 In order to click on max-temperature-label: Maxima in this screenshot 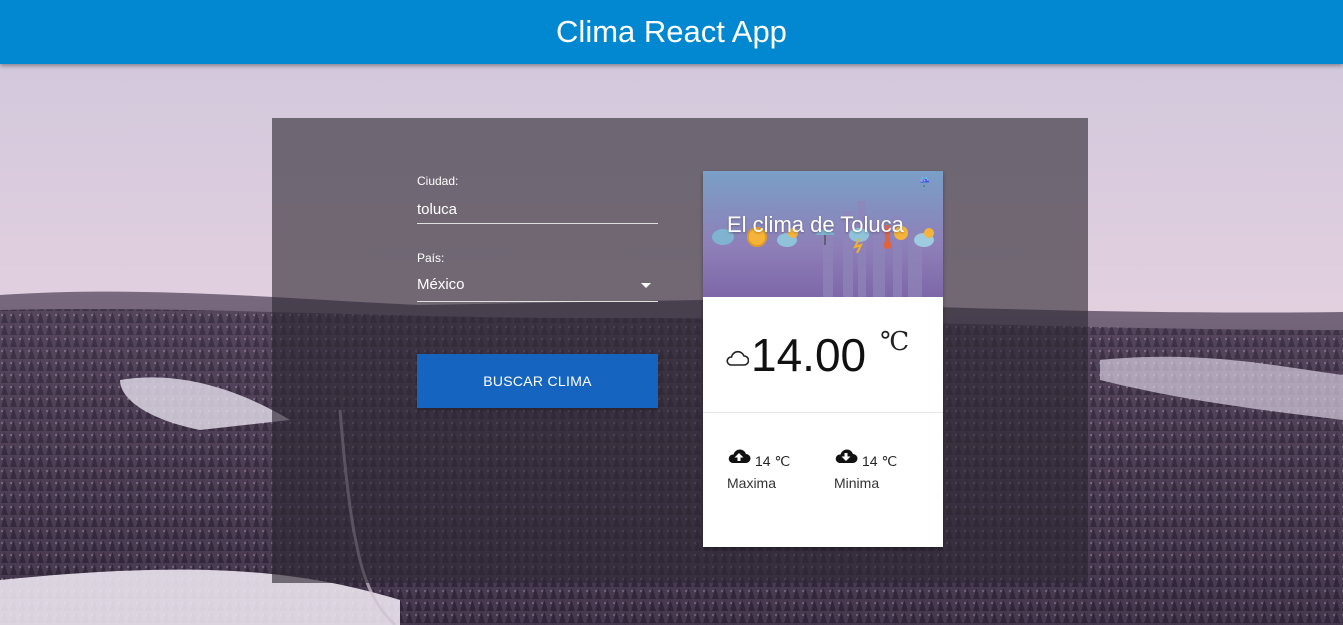, I will do `click(752, 483)`.